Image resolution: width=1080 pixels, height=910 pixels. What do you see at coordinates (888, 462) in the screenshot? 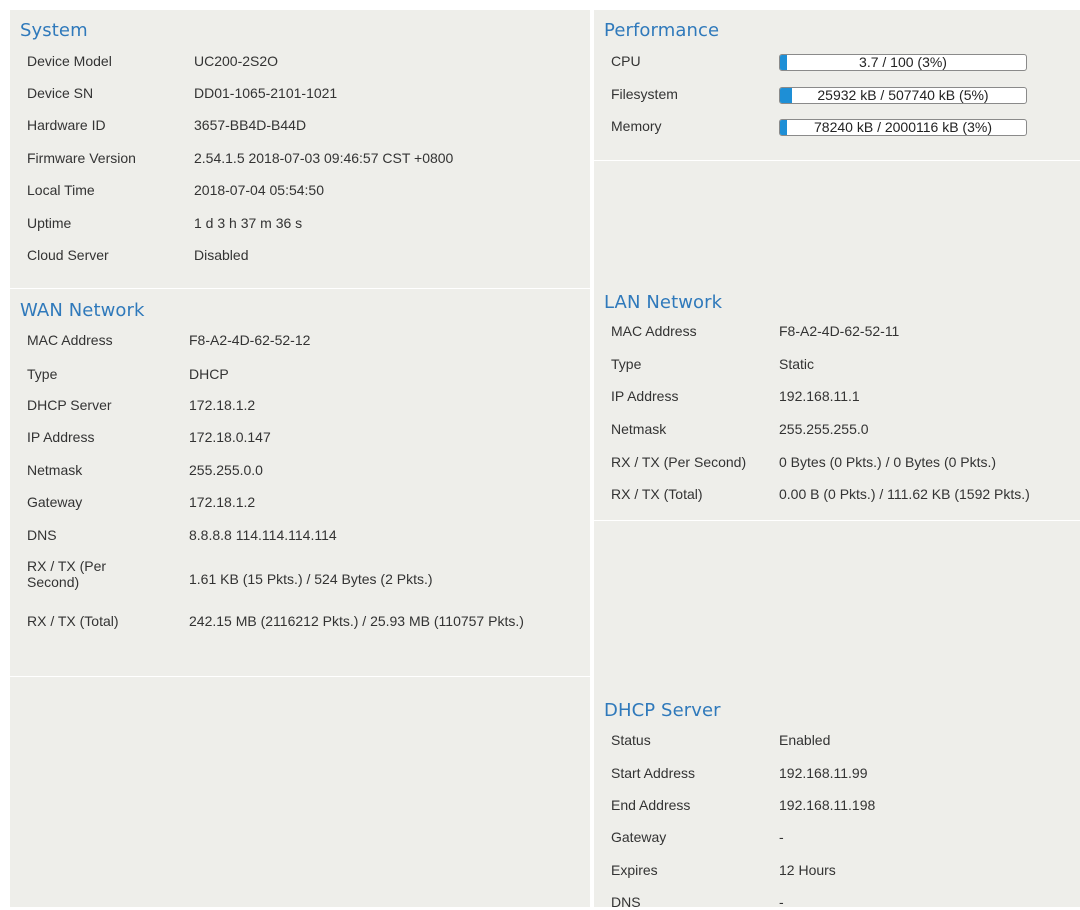
I see `lan-row-value: 0 Bytes (0 Pkts.) / 0 Bytes (0 Pkts.)` at bounding box center [888, 462].